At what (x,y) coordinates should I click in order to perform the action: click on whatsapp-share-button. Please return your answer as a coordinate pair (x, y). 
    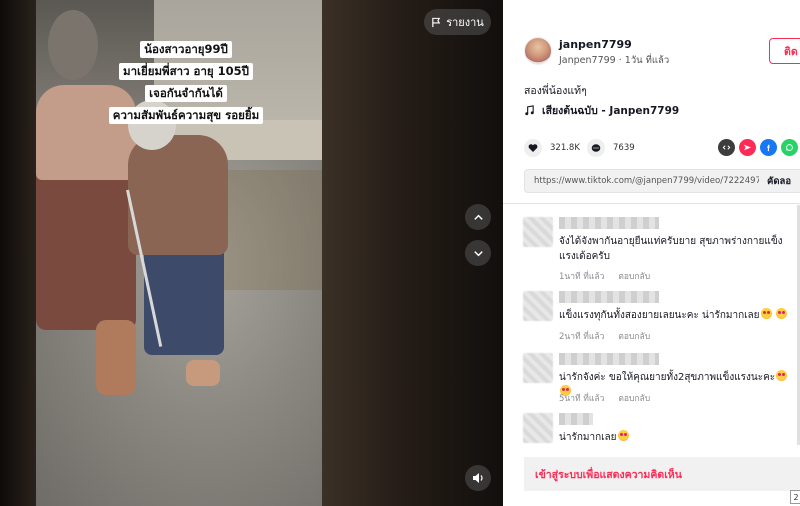
    Looking at the image, I should click on (789, 147).